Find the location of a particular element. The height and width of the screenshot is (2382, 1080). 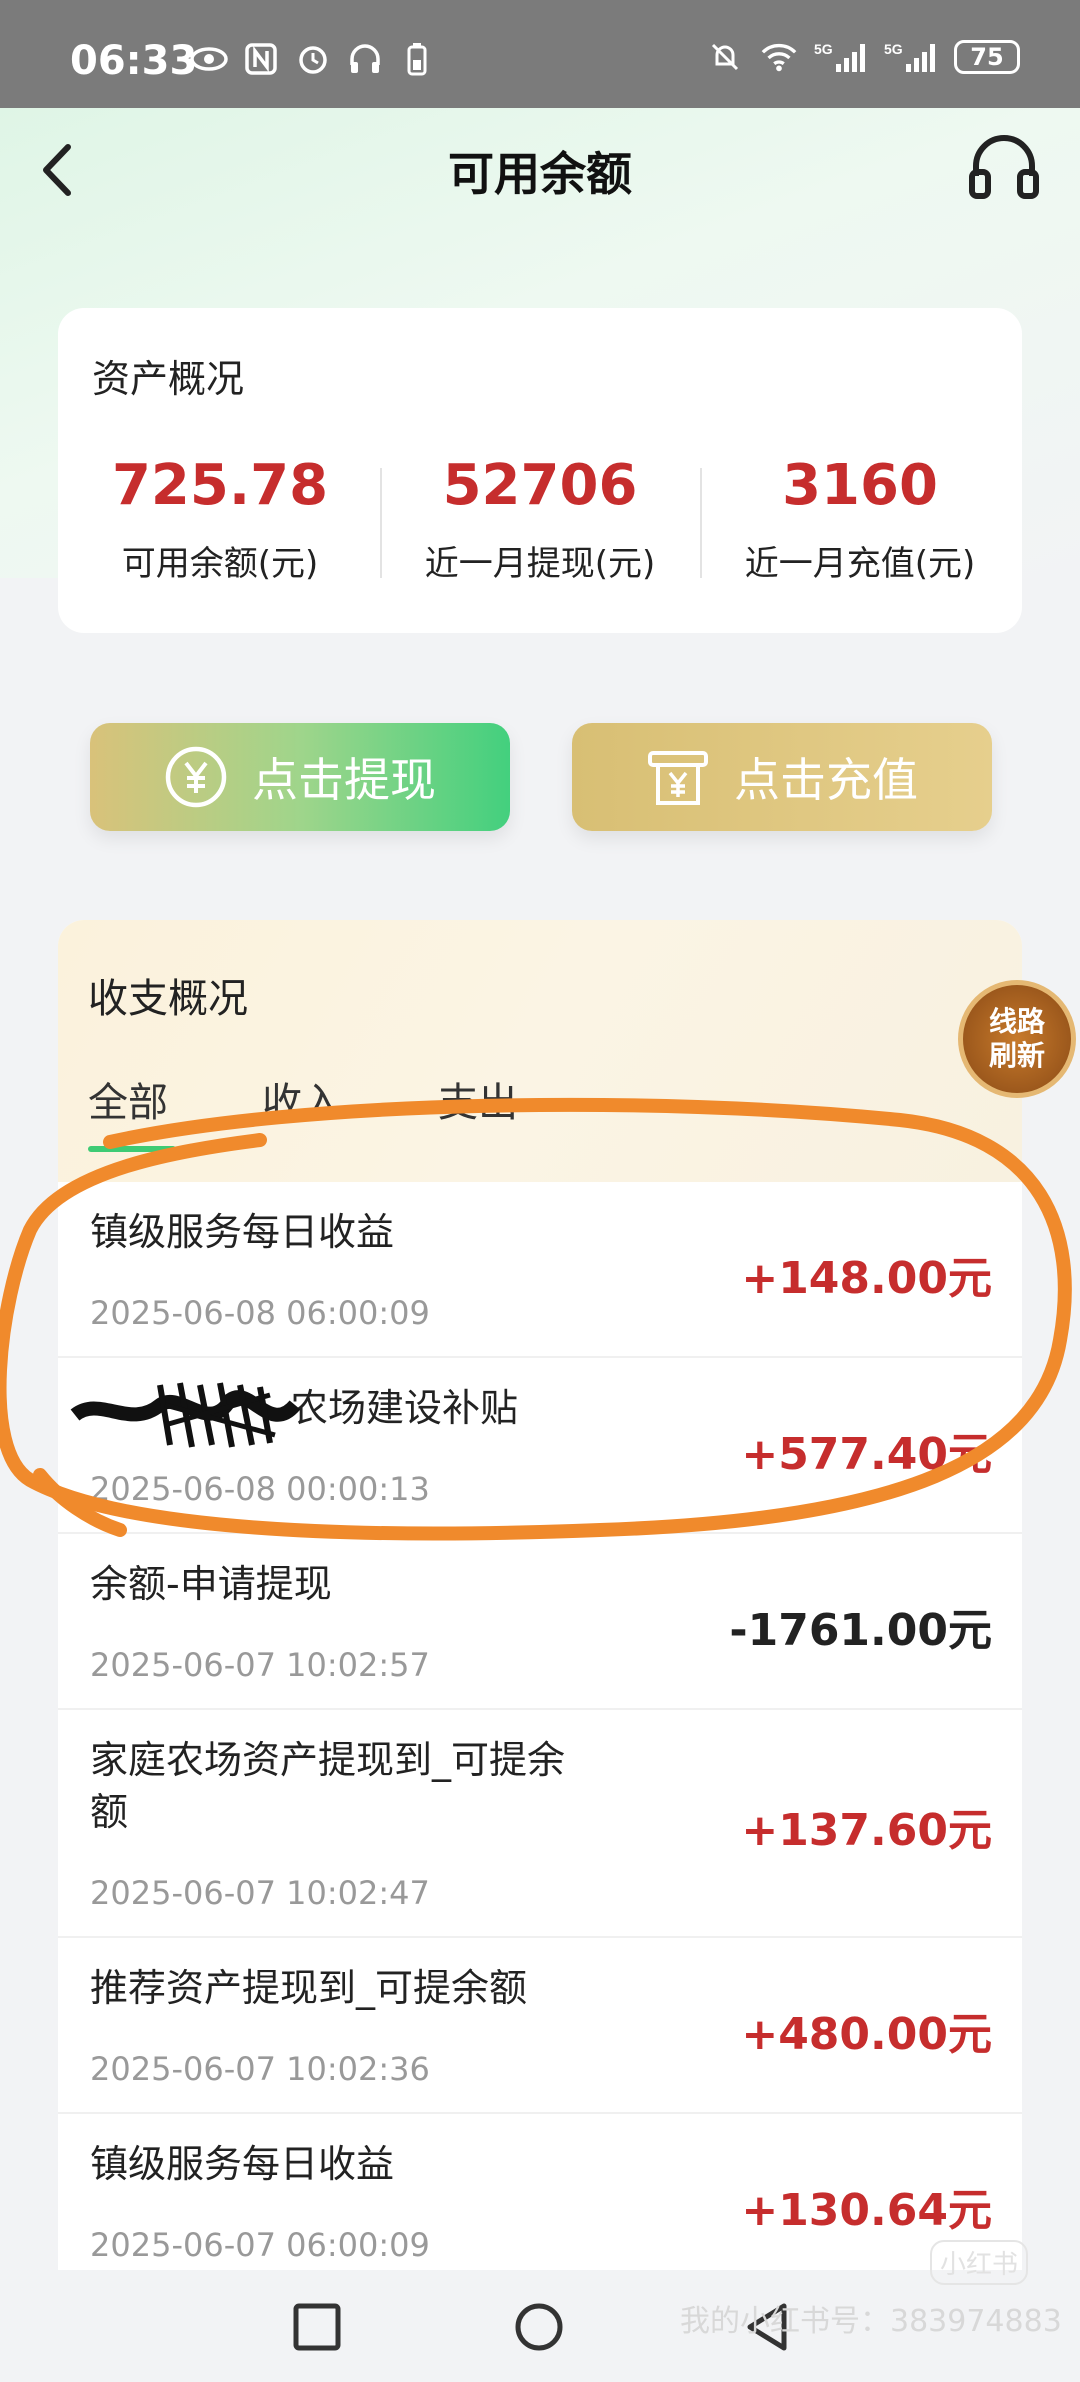

recharge-button: 点击充值 is located at coordinates (782, 777).